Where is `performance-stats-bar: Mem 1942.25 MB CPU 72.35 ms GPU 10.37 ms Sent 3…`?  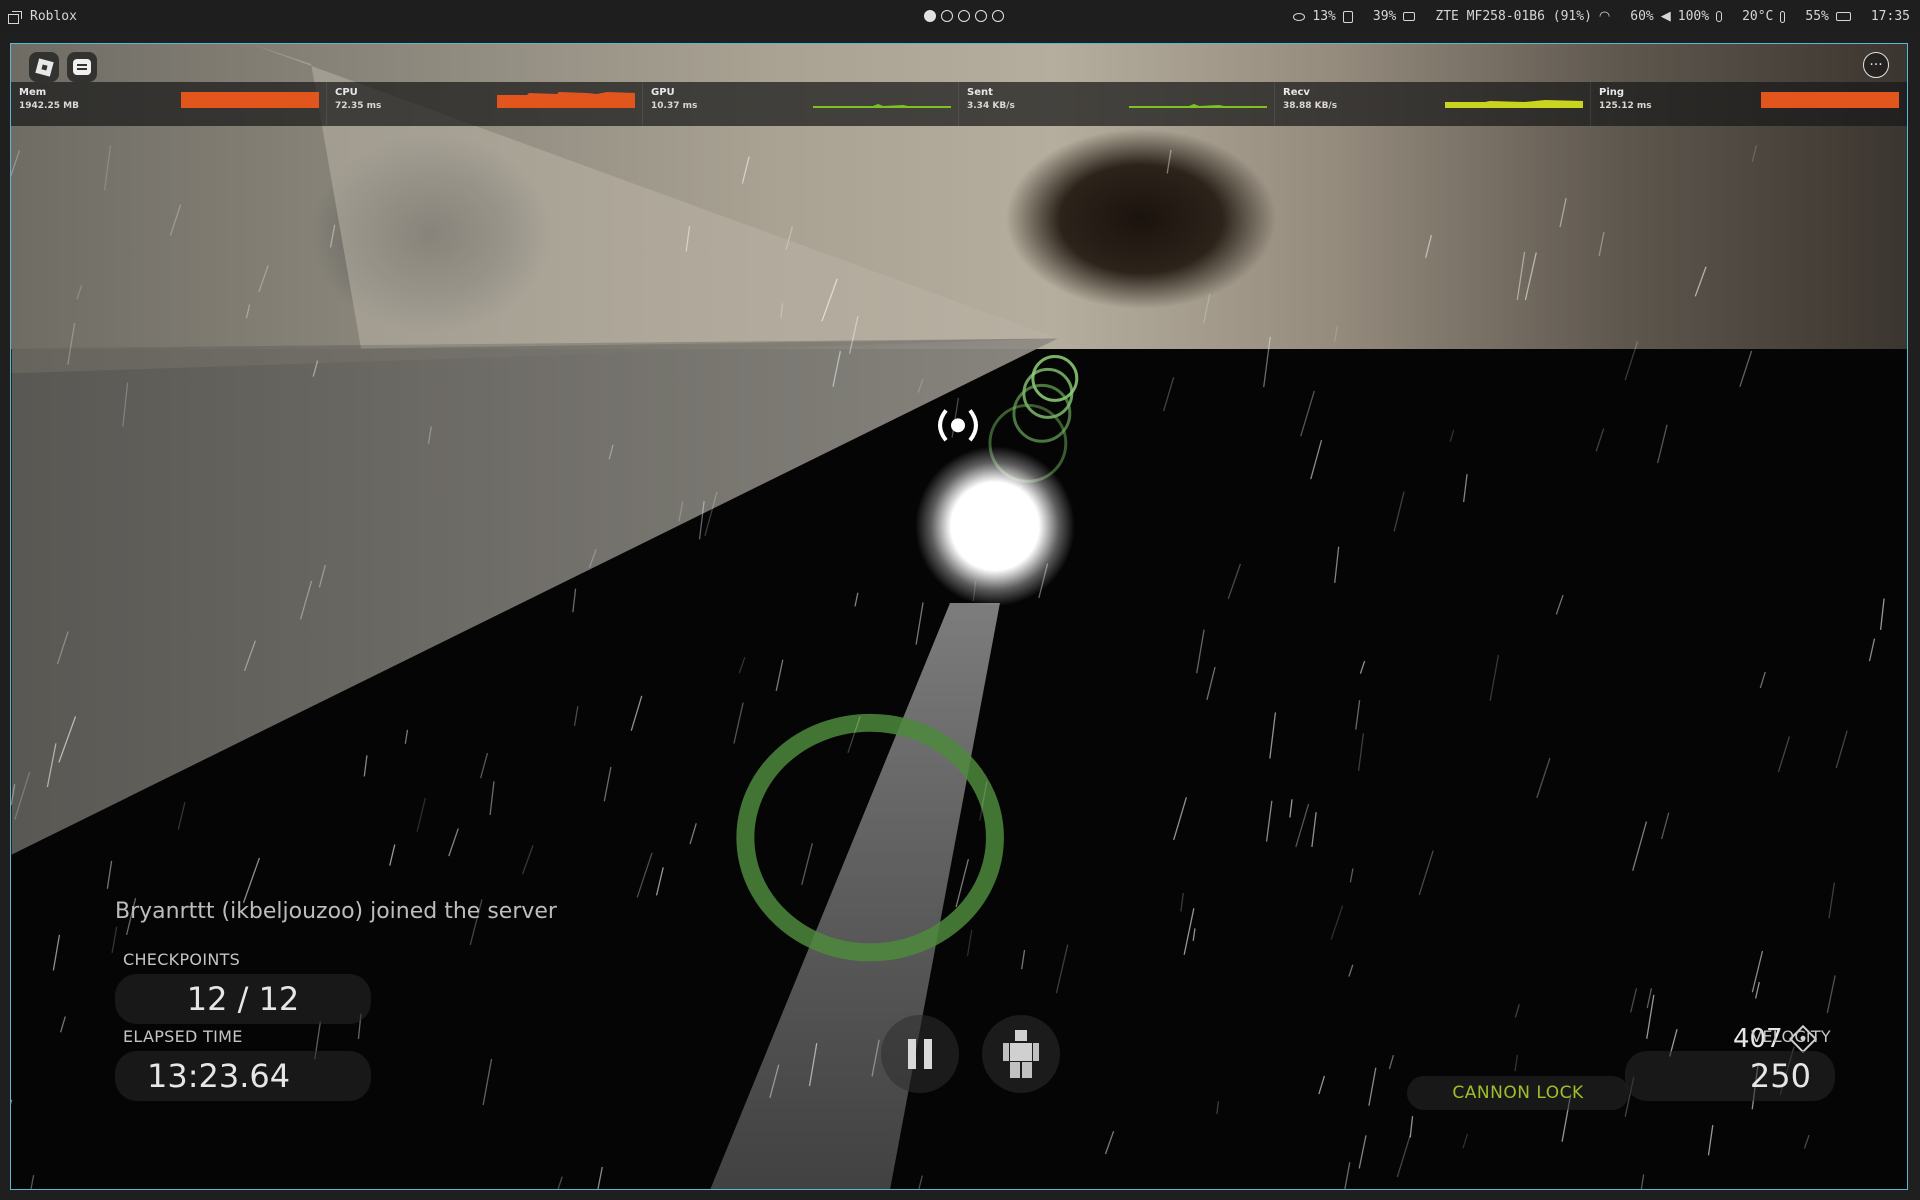 performance-stats-bar: Mem 1942.25 MB CPU 72.35 ms GPU 10.37 ms Sent 3… is located at coordinates (959, 104).